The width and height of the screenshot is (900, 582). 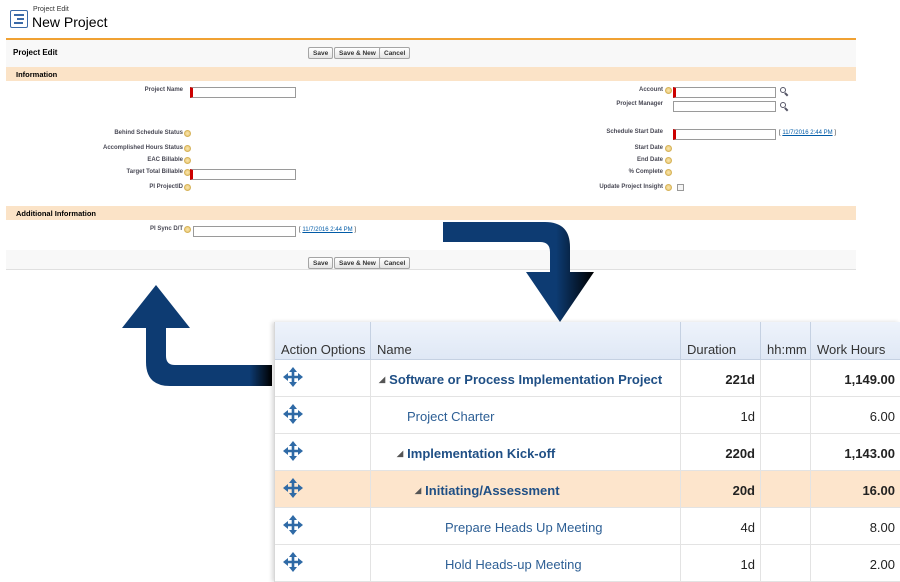 I want to click on project-manager-input, so click(x=724, y=106).